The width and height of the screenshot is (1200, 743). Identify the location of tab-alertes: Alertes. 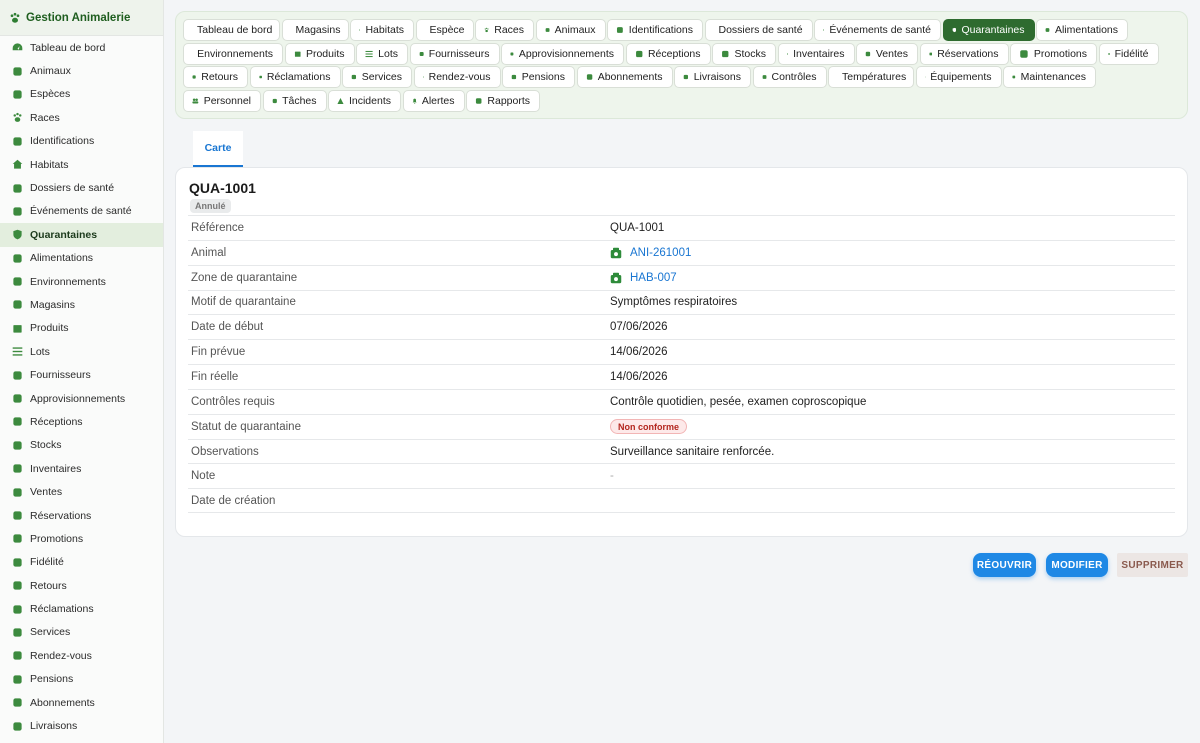
(433, 100).